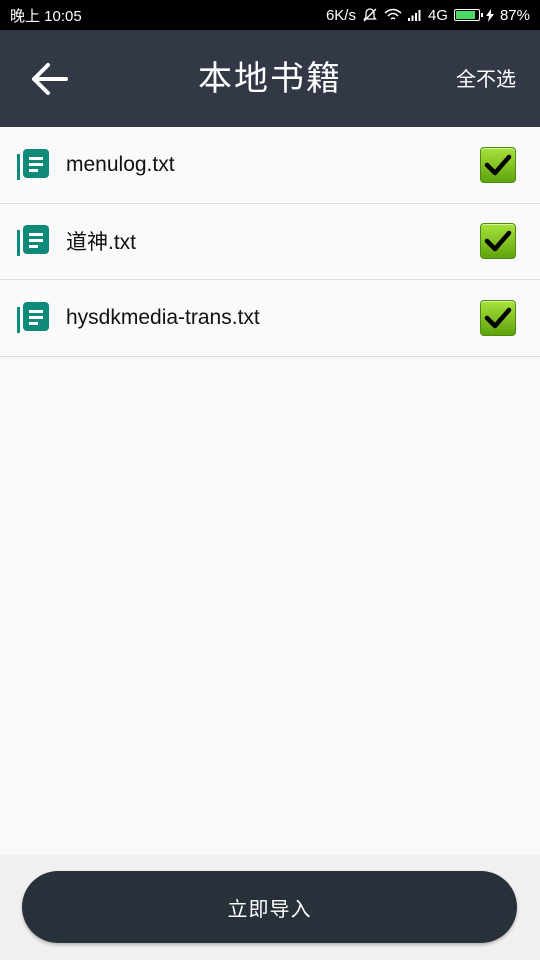  I want to click on bottom-bar: 立即导入, so click(270, 907).